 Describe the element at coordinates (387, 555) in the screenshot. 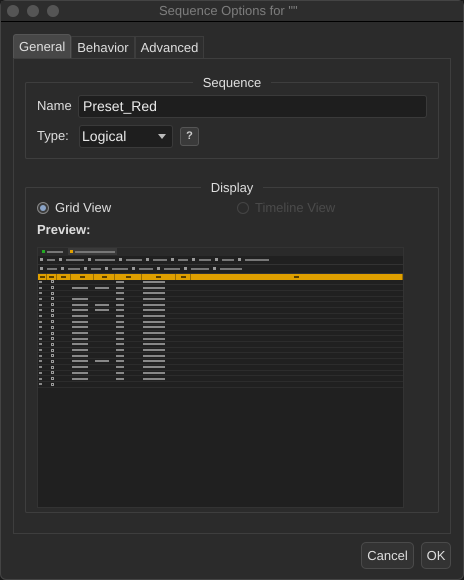

I see `dialog-button: Cancel` at that location.